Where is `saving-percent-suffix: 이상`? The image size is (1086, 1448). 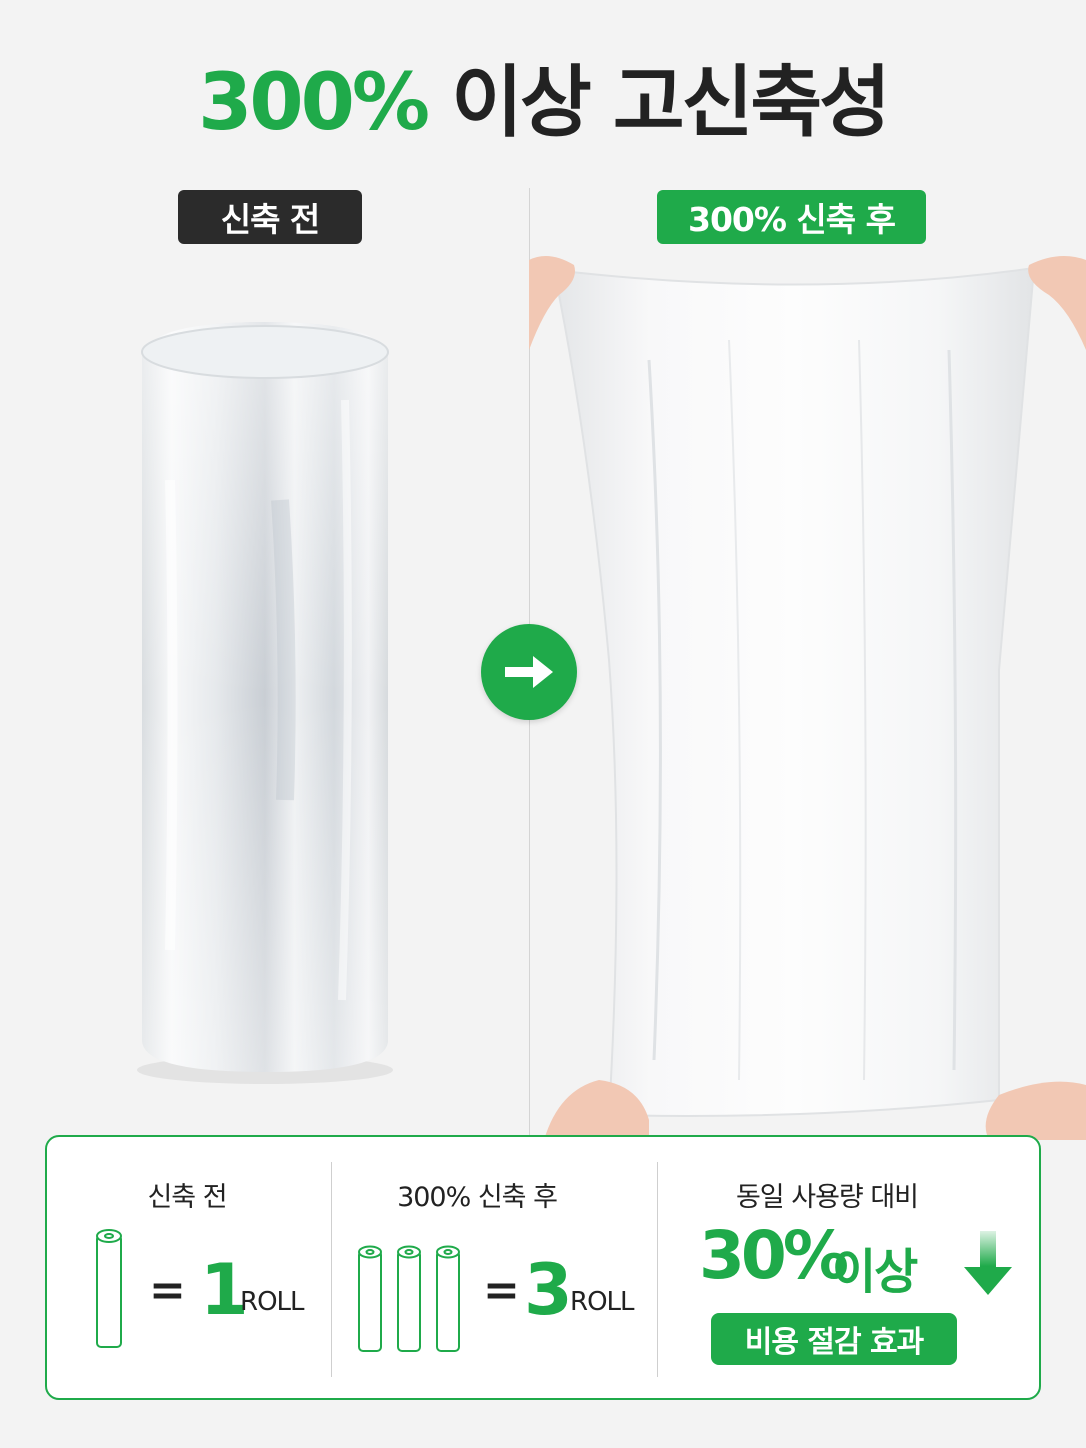 saving-percent-suffix: 이상 is located at coordinates (875, 1272).